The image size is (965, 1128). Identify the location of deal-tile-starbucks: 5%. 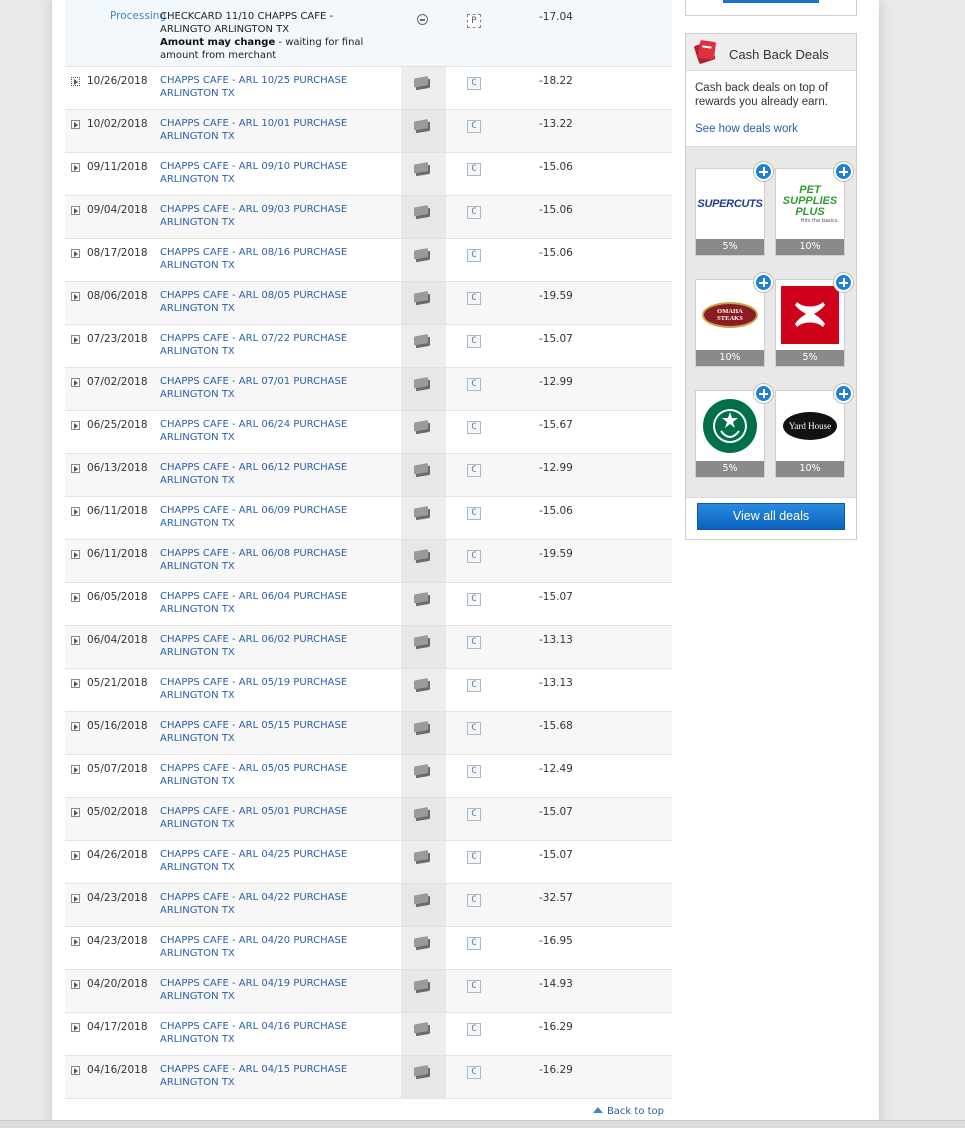
(730, 434).